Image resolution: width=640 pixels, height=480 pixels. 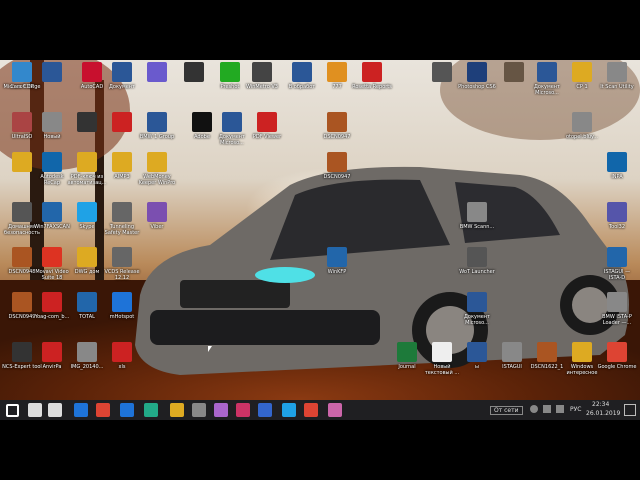 What do you see at coordinates (289, 410) in the screenshot?
I see `taskbar-skype-icon` at bounding box center [289, 410].